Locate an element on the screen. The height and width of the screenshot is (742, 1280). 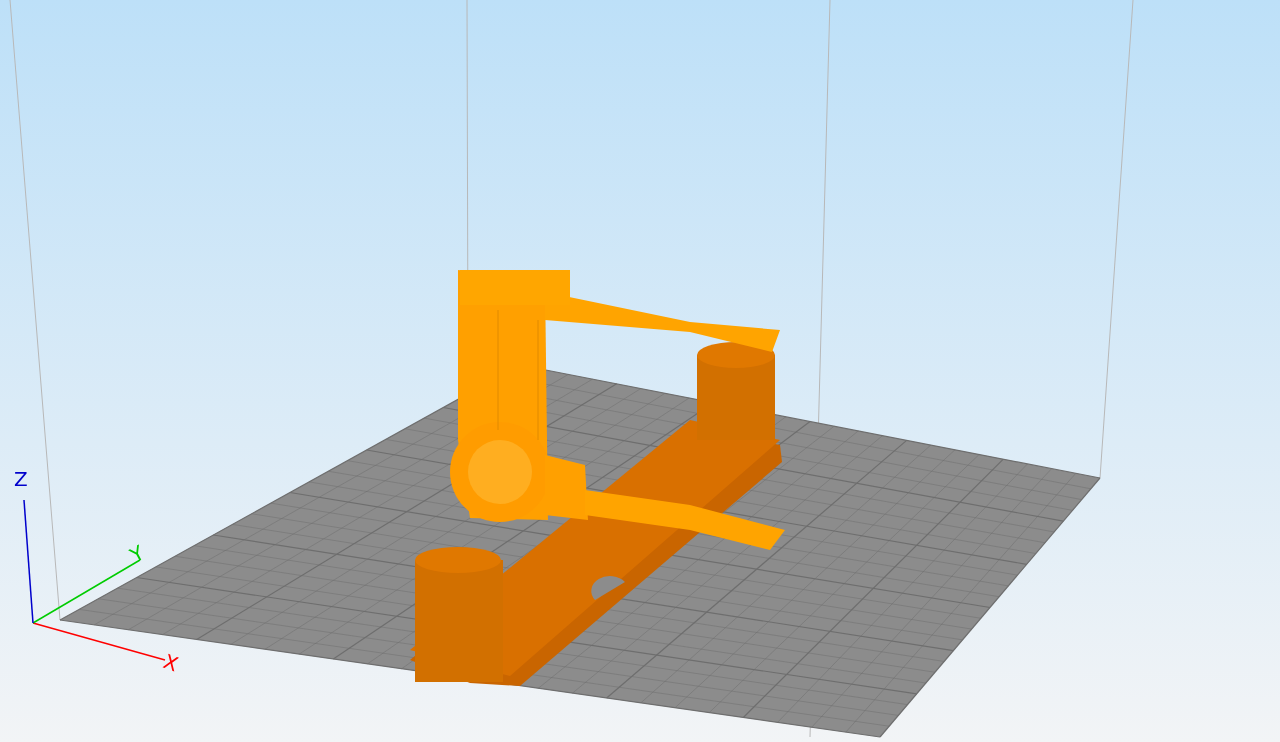
axis-indicator: X is located at coordinates (107, 649).